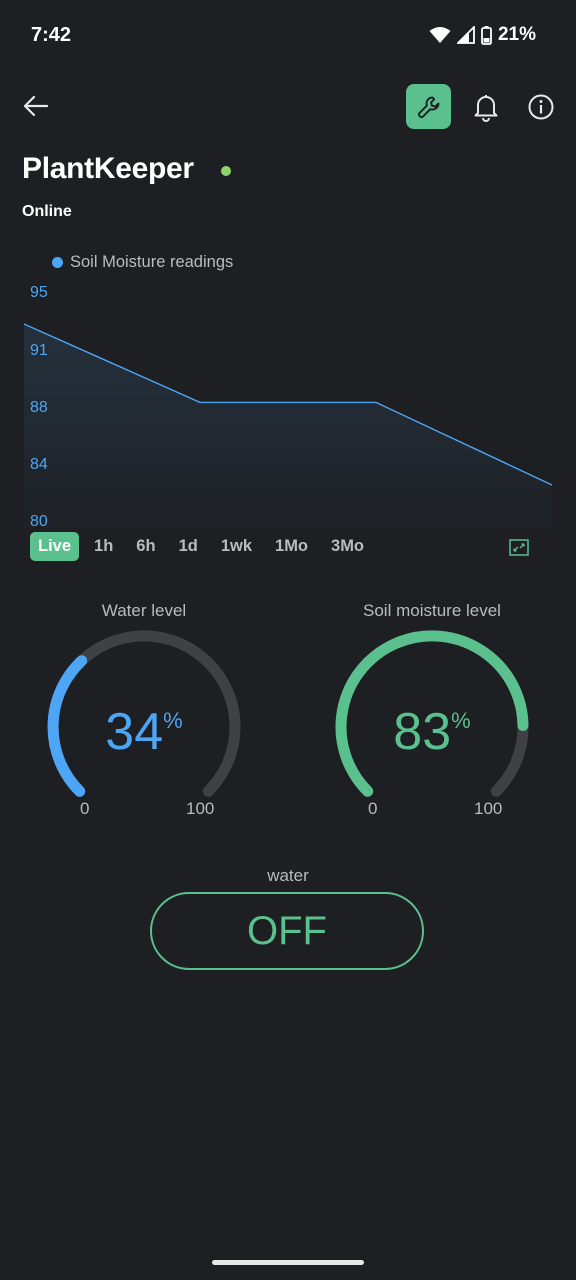 This screenshot has height=1280, width=576. What do you see at coordinates (288, 426) in the screenshot?
I see `chart-area` at bounding box center [288, 426].